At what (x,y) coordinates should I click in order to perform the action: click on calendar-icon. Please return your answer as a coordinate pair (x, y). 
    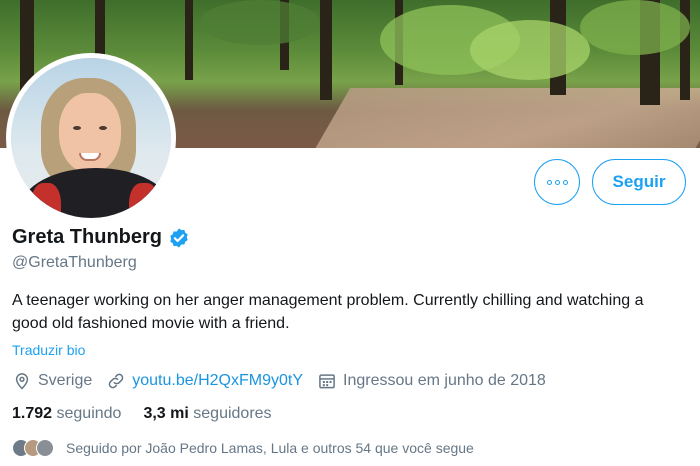
    Looking at the image, I should click on (327, 381).